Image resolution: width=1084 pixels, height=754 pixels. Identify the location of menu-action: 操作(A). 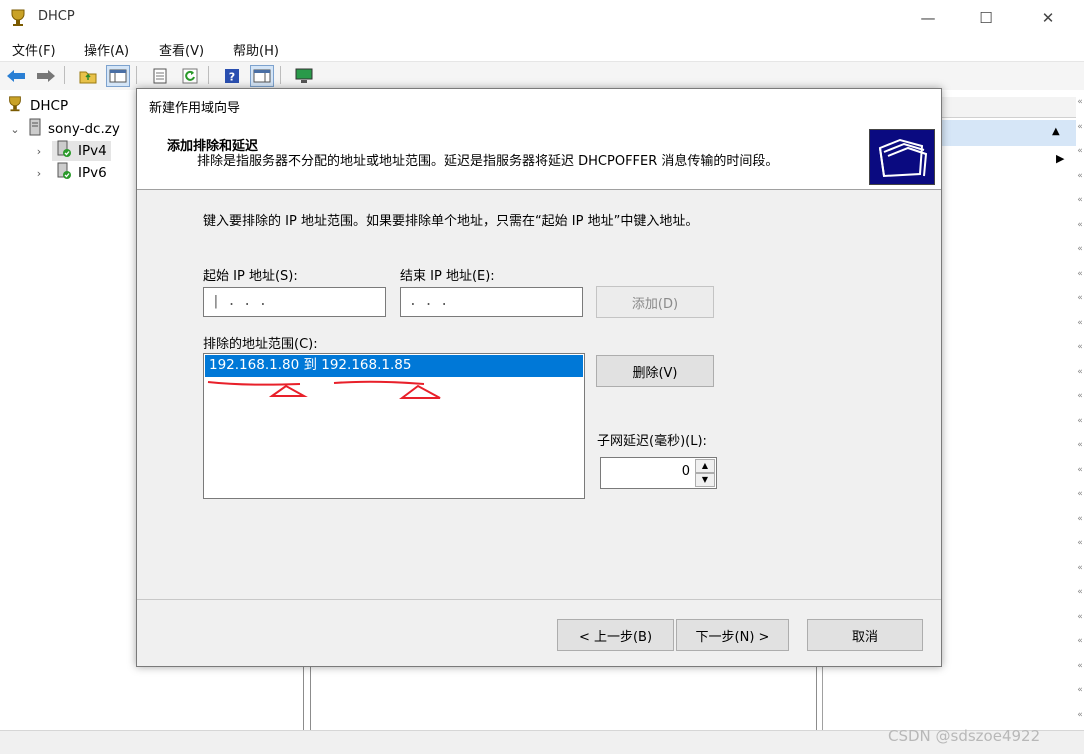
(106, 49).